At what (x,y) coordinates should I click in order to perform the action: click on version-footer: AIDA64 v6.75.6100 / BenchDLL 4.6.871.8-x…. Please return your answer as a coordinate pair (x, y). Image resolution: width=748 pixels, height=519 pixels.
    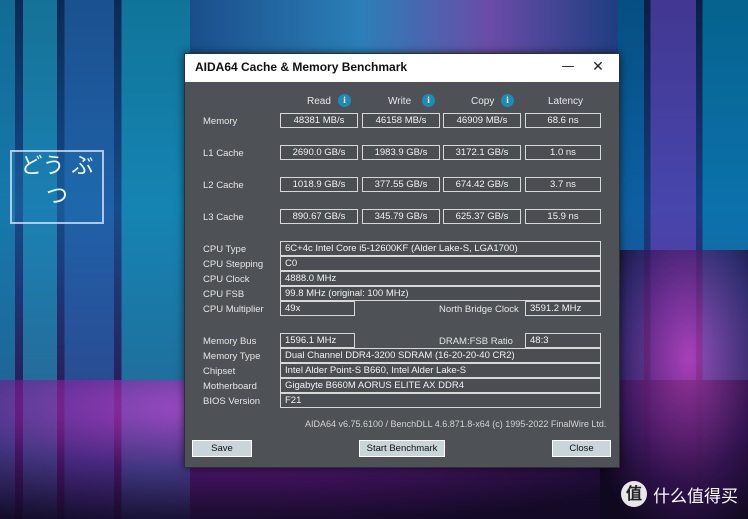
    Looking at the image, I should click on (456, 424).